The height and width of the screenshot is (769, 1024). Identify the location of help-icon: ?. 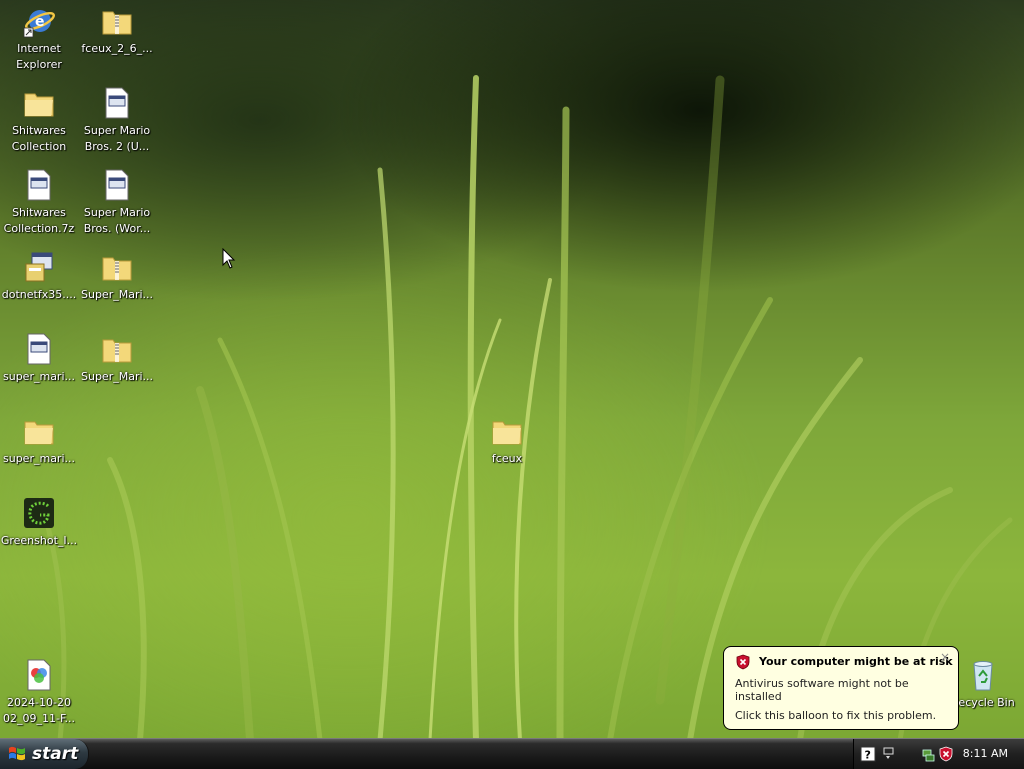
(868, 754).